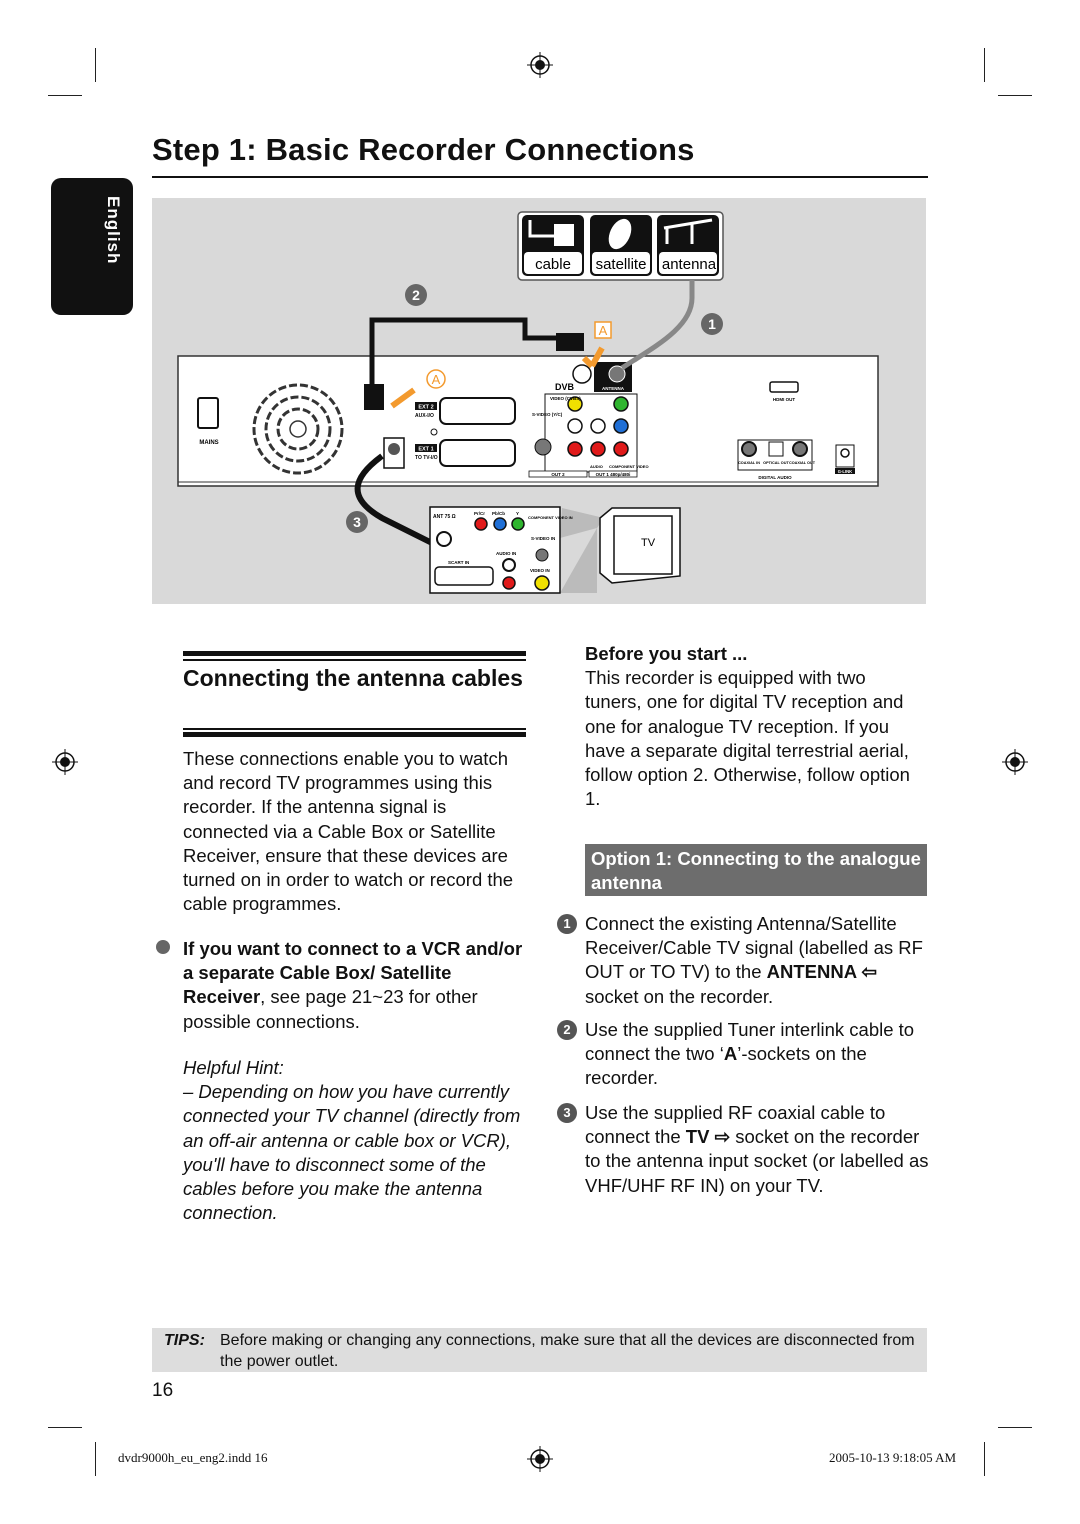 This screenshot has height=1524, width=1080. Describe the element at coordinates (575, 449) in the screenshot. I see `audio-r-socket-icon` at that location.